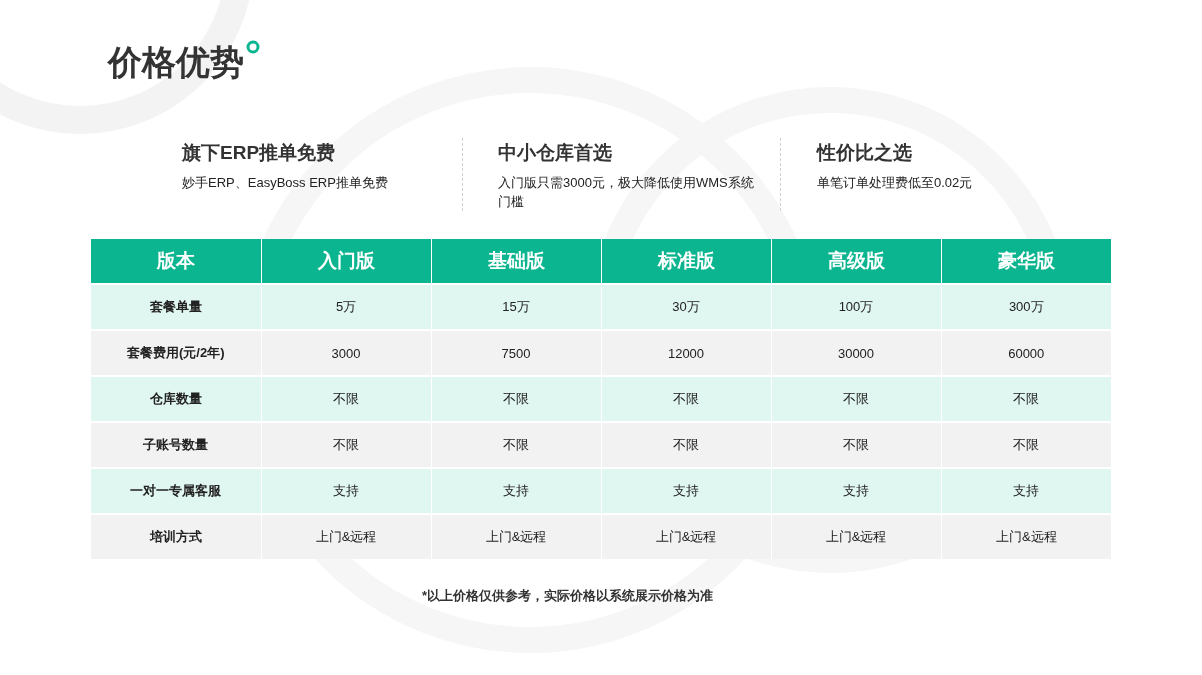 This screenshot has width=1202, height=675. What do you see at coordinates (176, 399) in the screenshot?
I see `row-label: 仓库数量` at bounding box center [176, 399].